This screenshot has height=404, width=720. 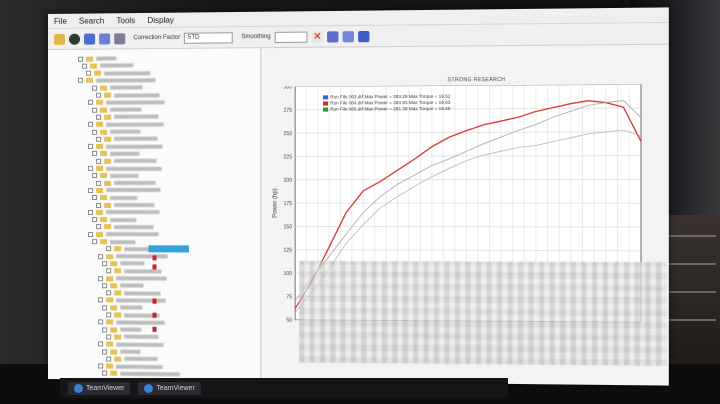 What do you see at coordinates (90, 39) in the screenshot?
I see `chart-icon` at bounding box center [90, 39].